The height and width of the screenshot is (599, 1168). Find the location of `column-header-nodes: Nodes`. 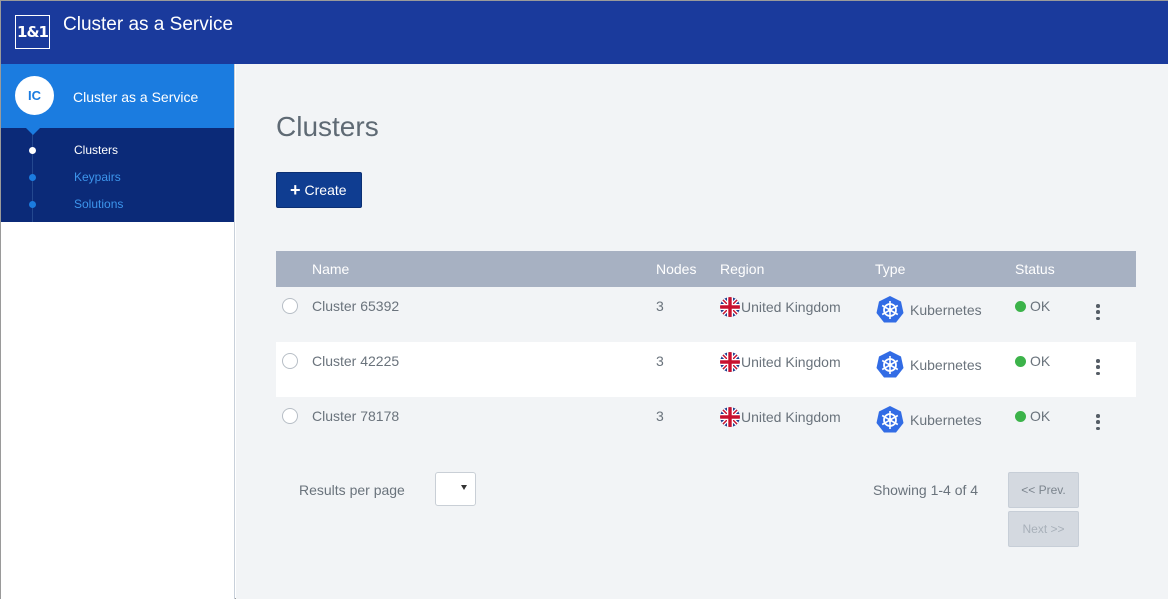

column-header-nodes: Nodes is located at coordinates (676, 269).